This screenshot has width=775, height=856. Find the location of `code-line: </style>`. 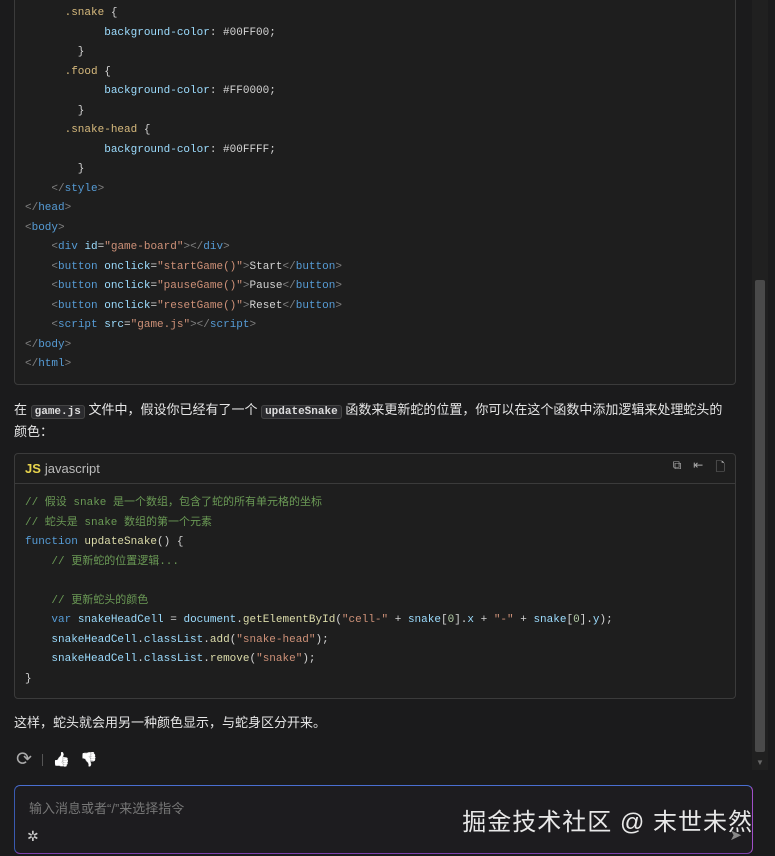

code-line: </style> is located at coordinates (375, 190).